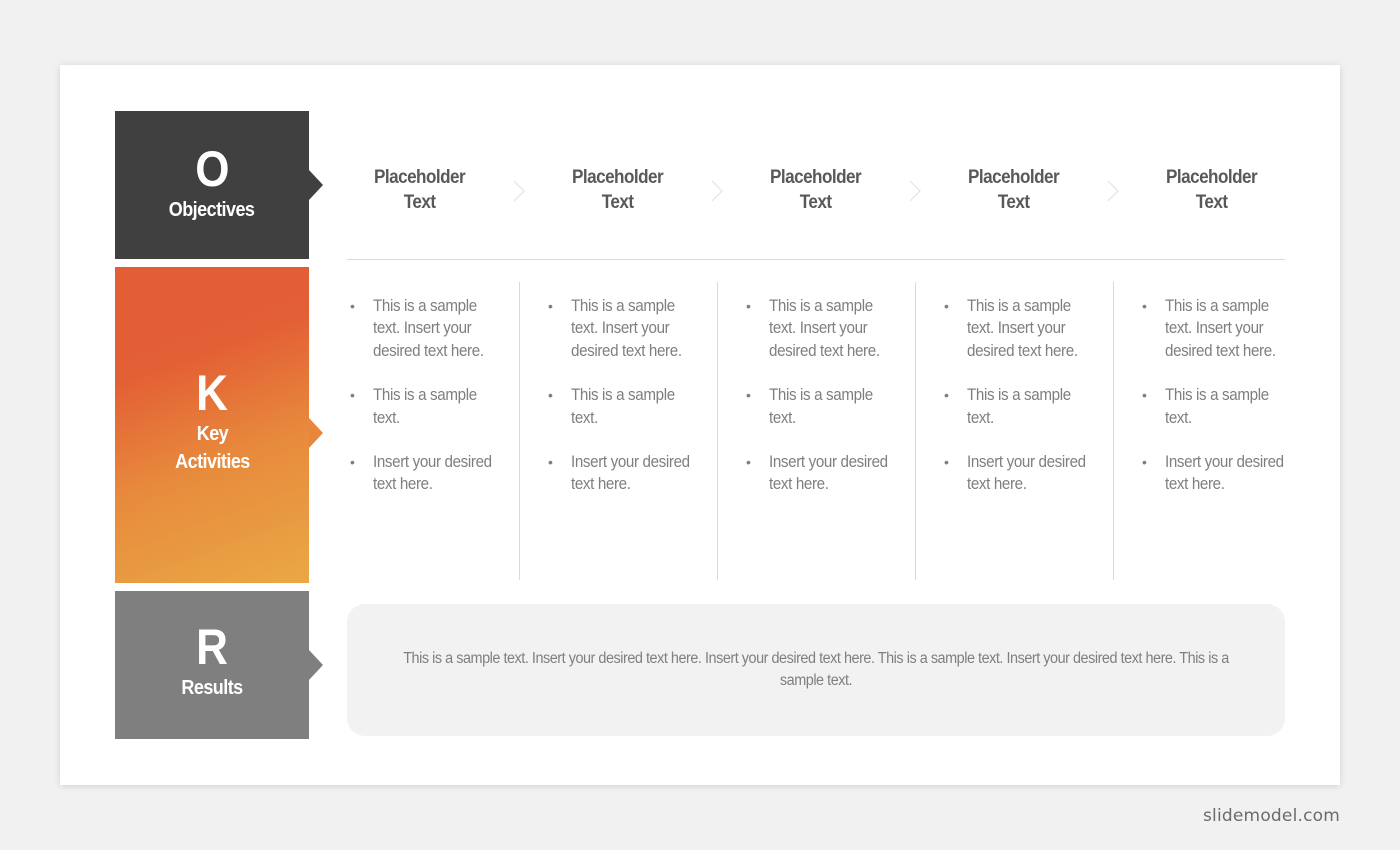 The image size is (1400, 850). I want to click on results-label: Results, so click(212, 688).